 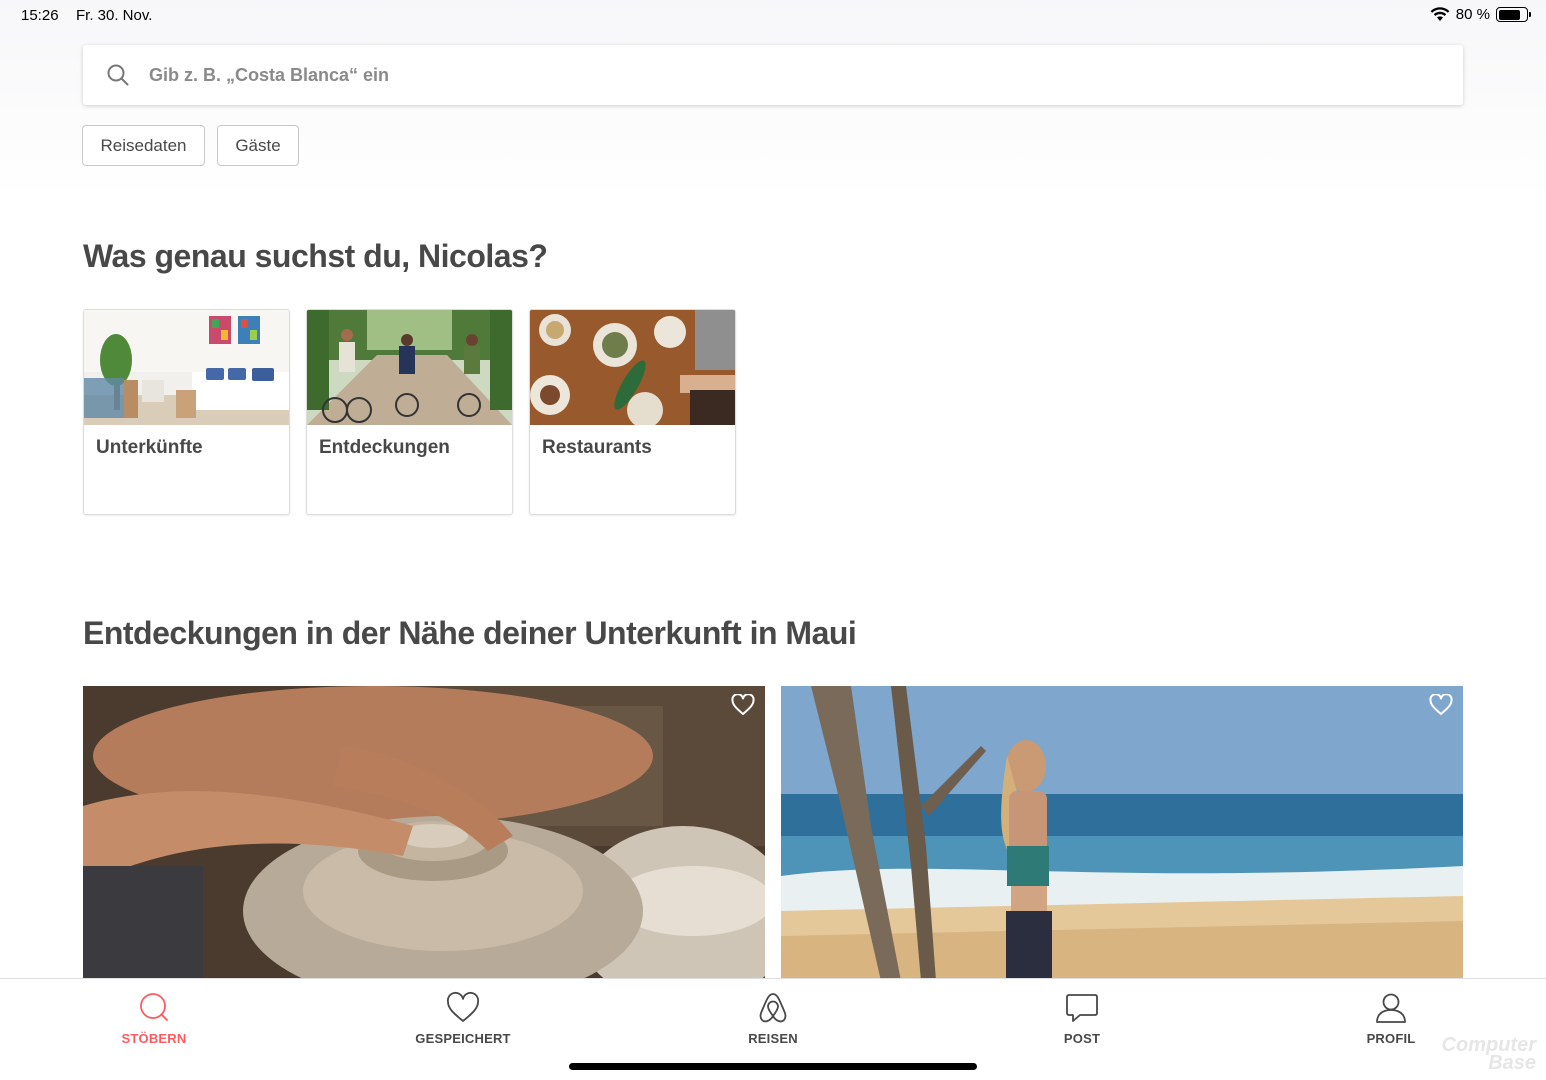 I want to click on category-label: Unterkünfte, so click(x=149, y=447).